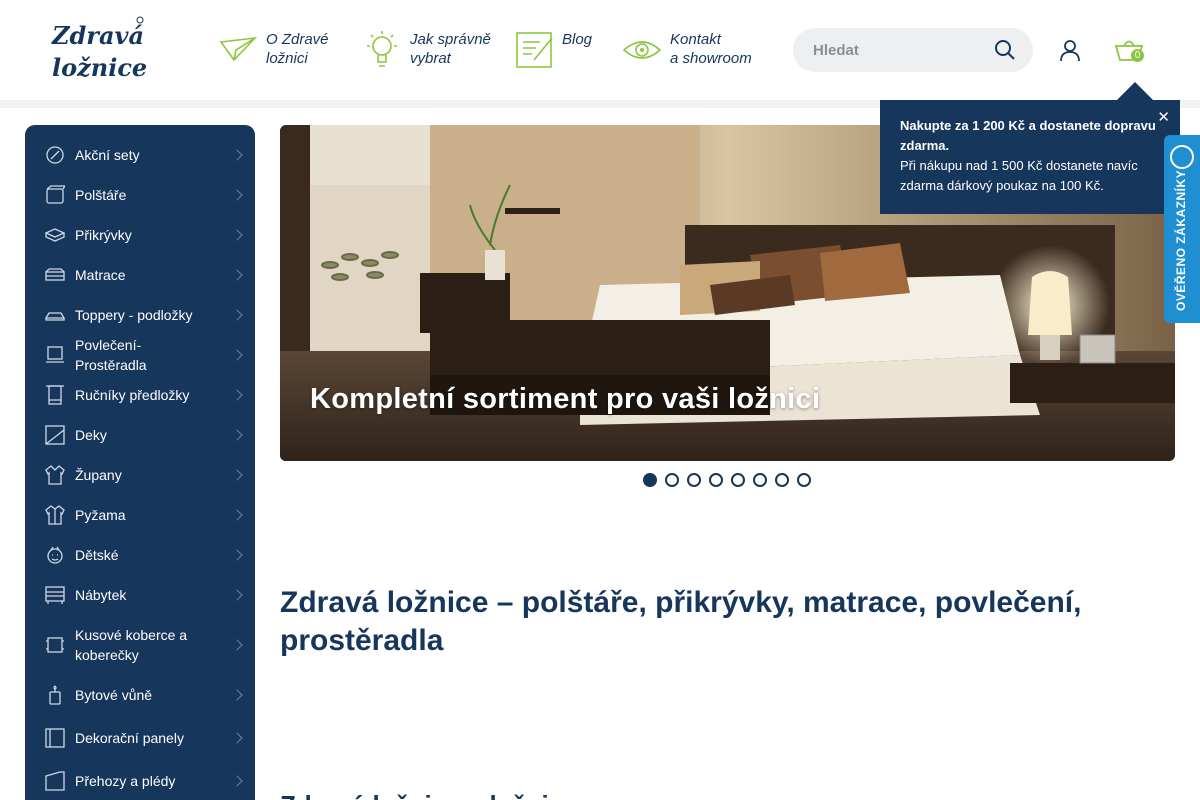 The height and width of the screenshot is (800, 1200). I want to click on search-input, so click(898, 50).